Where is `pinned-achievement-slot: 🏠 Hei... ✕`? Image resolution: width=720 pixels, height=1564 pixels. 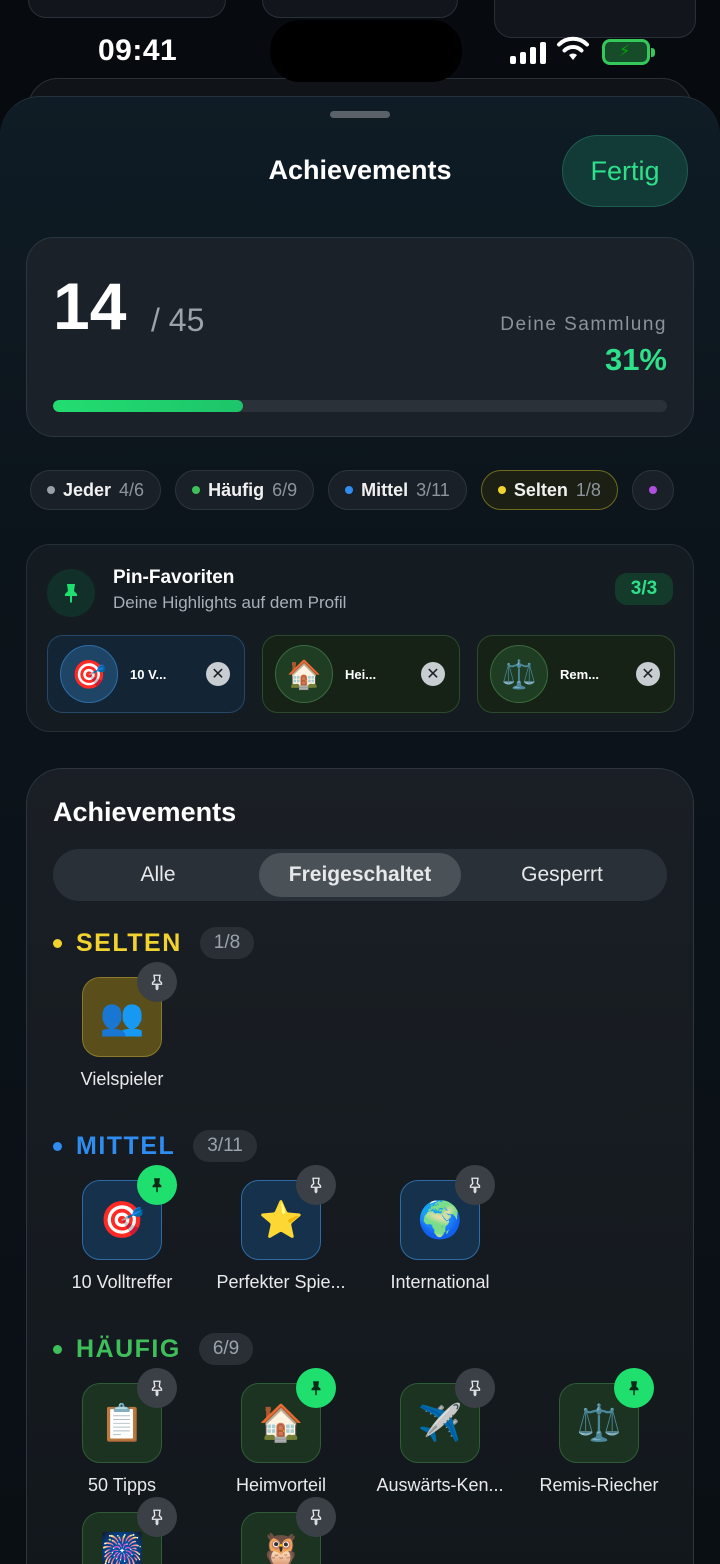 pinned-achievement-slot: 🏠 Hei... ✕ is located at coordinates (361, 674).